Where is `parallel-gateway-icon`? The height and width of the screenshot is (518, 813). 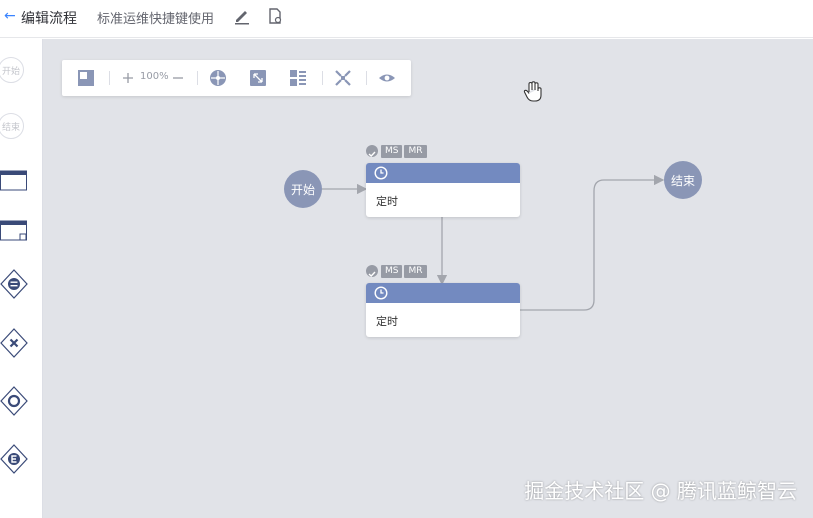
parallel-gateway-icon is located at coordinates (14, 284).